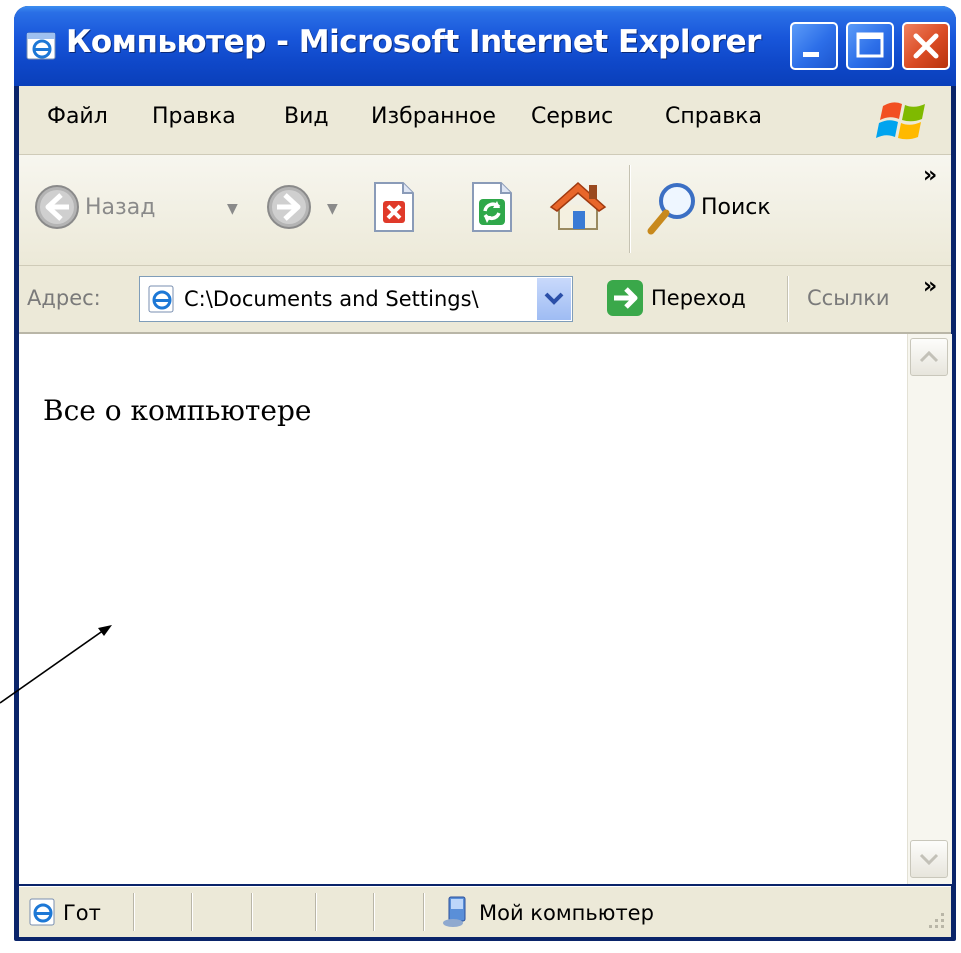 The image size is (961, 953). I want to click on page-icon, so click(161, 299).